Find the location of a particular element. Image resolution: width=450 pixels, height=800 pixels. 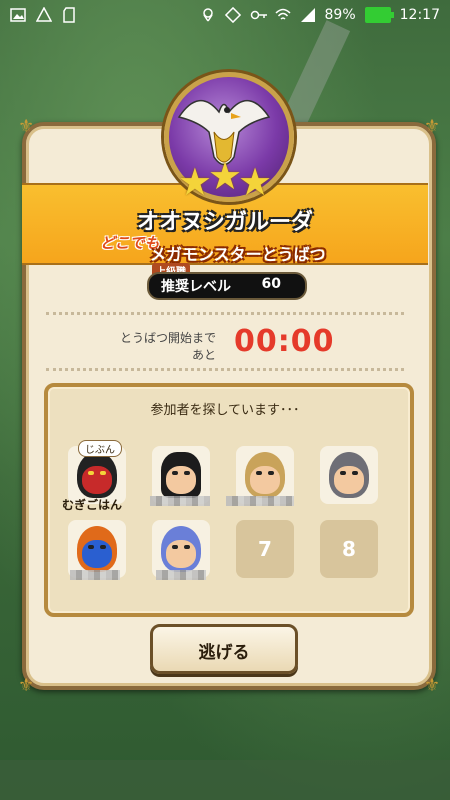

self-badge: じぶん is located at coordinates (100, 448).